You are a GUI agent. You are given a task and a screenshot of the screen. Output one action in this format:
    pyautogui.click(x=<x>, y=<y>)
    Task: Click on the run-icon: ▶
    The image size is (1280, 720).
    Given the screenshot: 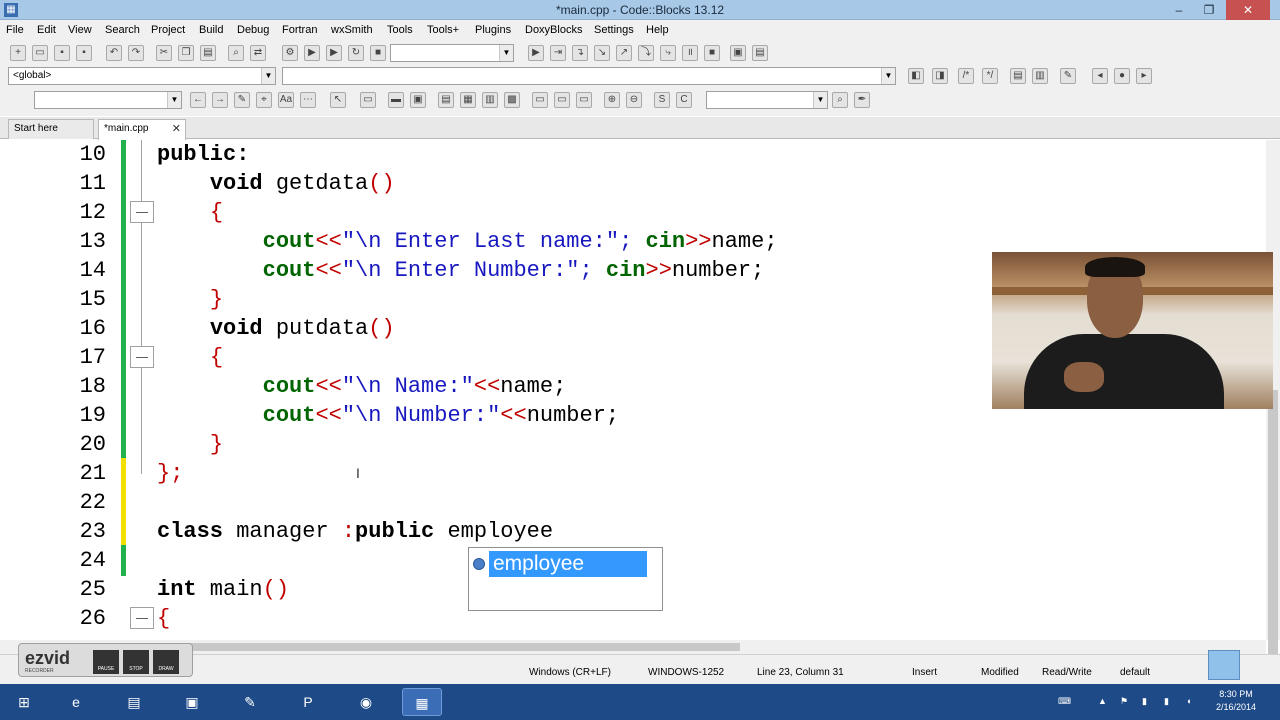 What is the action you would take?
    pyautogui.click(x=312, y=53)
    